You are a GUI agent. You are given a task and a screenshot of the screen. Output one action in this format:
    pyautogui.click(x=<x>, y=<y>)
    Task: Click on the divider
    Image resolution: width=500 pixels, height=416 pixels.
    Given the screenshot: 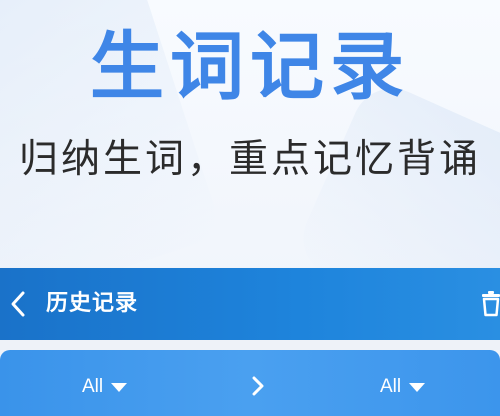 What is the action you would take?
    pyautogui.click(x=250, y=345)
    